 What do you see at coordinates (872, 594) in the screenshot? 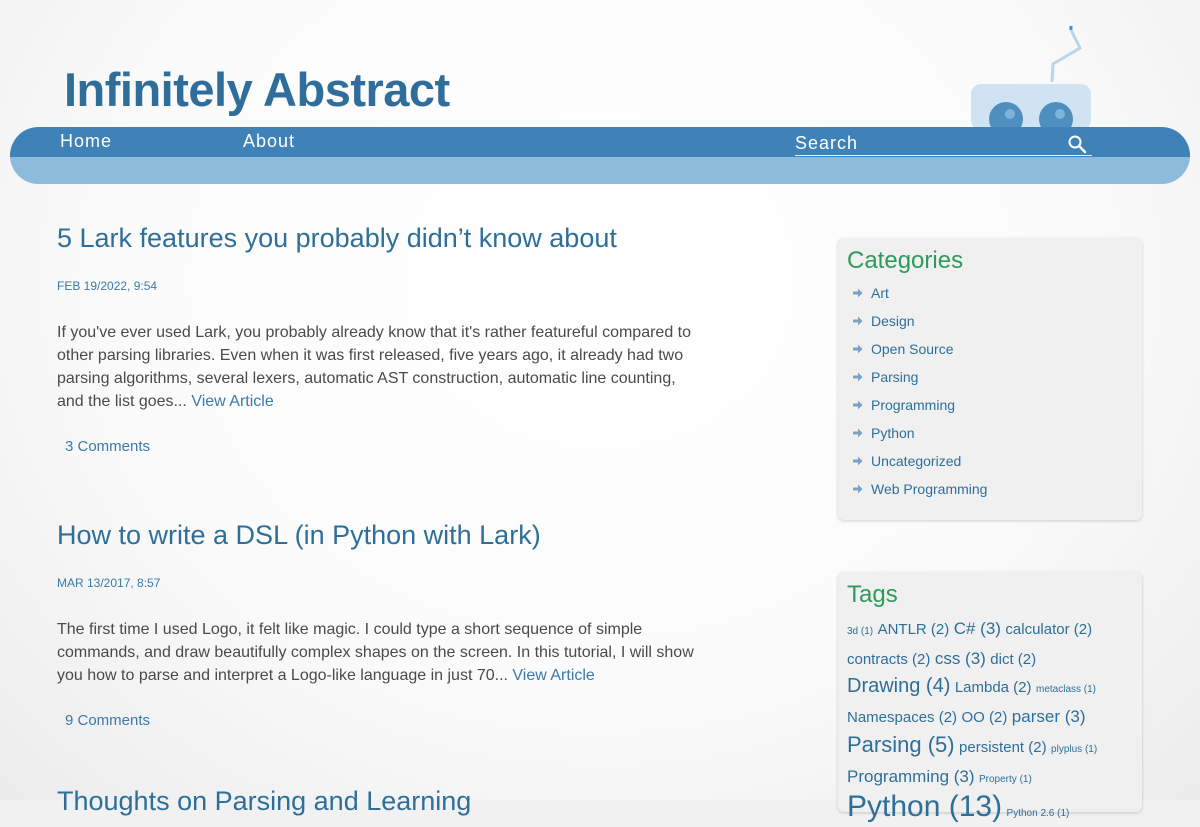
I see `tags-heading: Tags` at bounding box center [872, 594].